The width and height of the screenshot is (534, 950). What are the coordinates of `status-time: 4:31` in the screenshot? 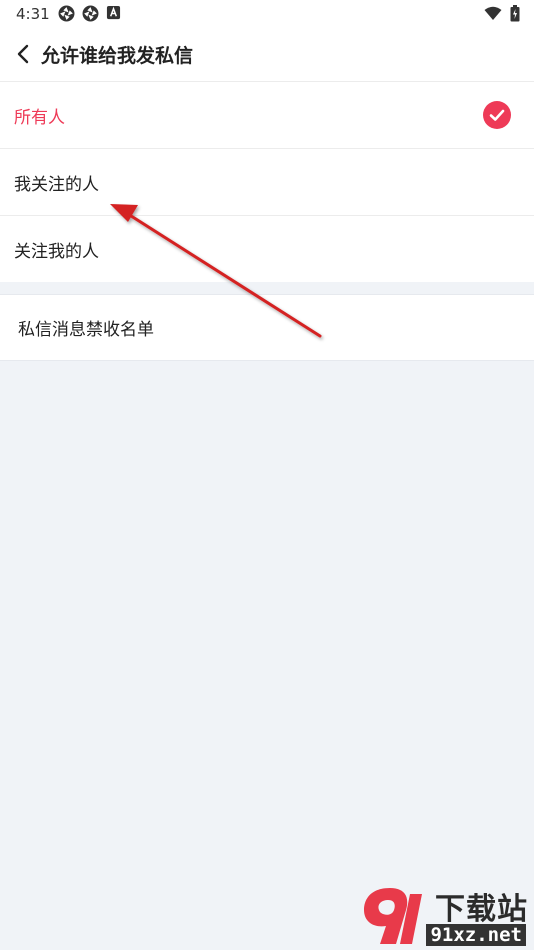 It's located at (33, 14).